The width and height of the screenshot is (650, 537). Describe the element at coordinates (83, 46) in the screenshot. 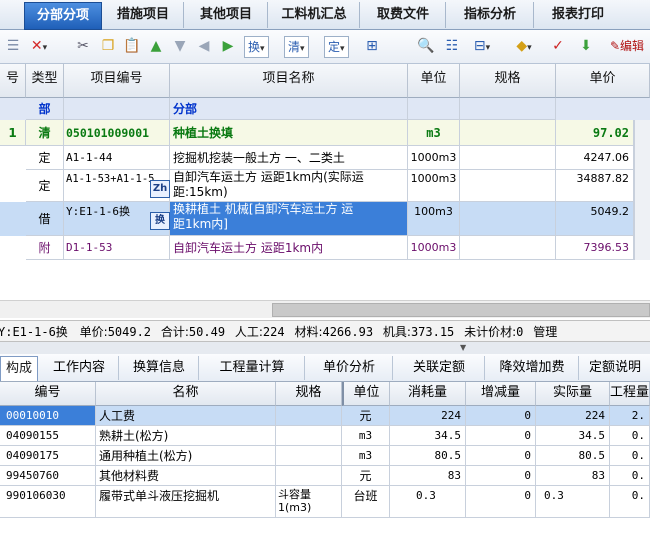

I see `cut-icon: ✂` at that location.